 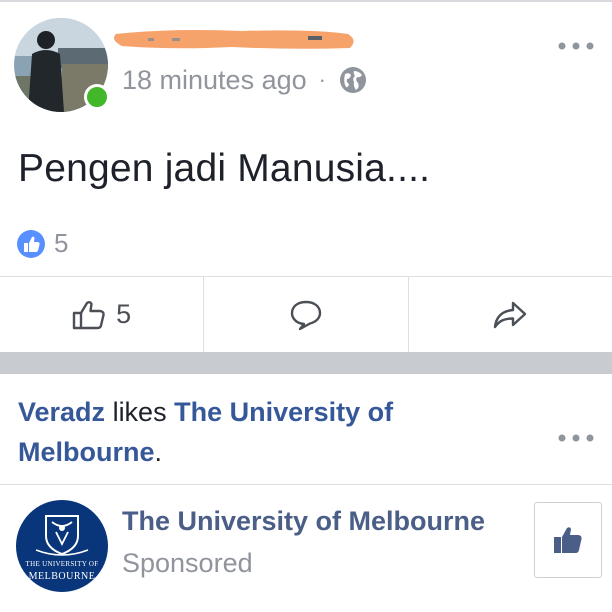 What do you see at coordinates (61, 243) in the screenshot?
I see `reaction-count: 5` at bounding box center [61, 243].